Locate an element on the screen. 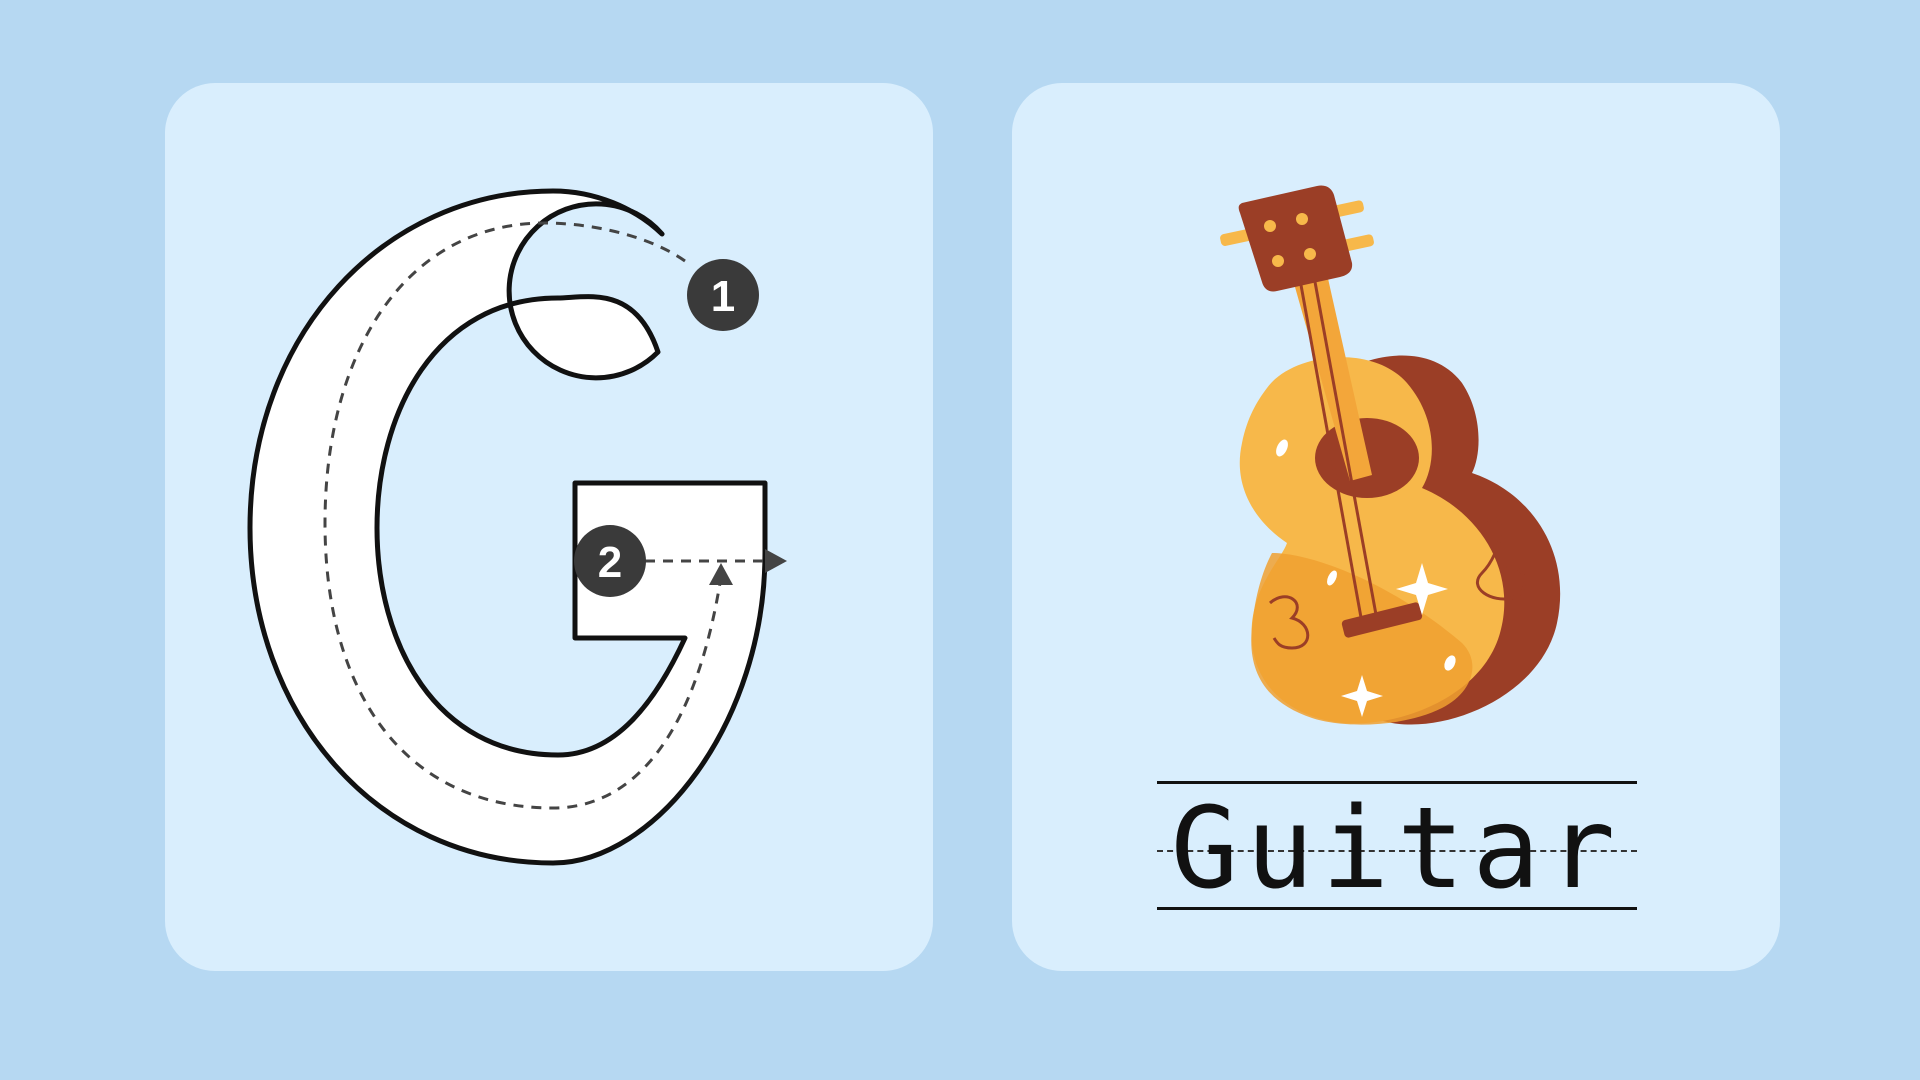 The width and height of the screenshot is (1920, 1080). step-badge-2: 2 is located at coordinates (610, 561).